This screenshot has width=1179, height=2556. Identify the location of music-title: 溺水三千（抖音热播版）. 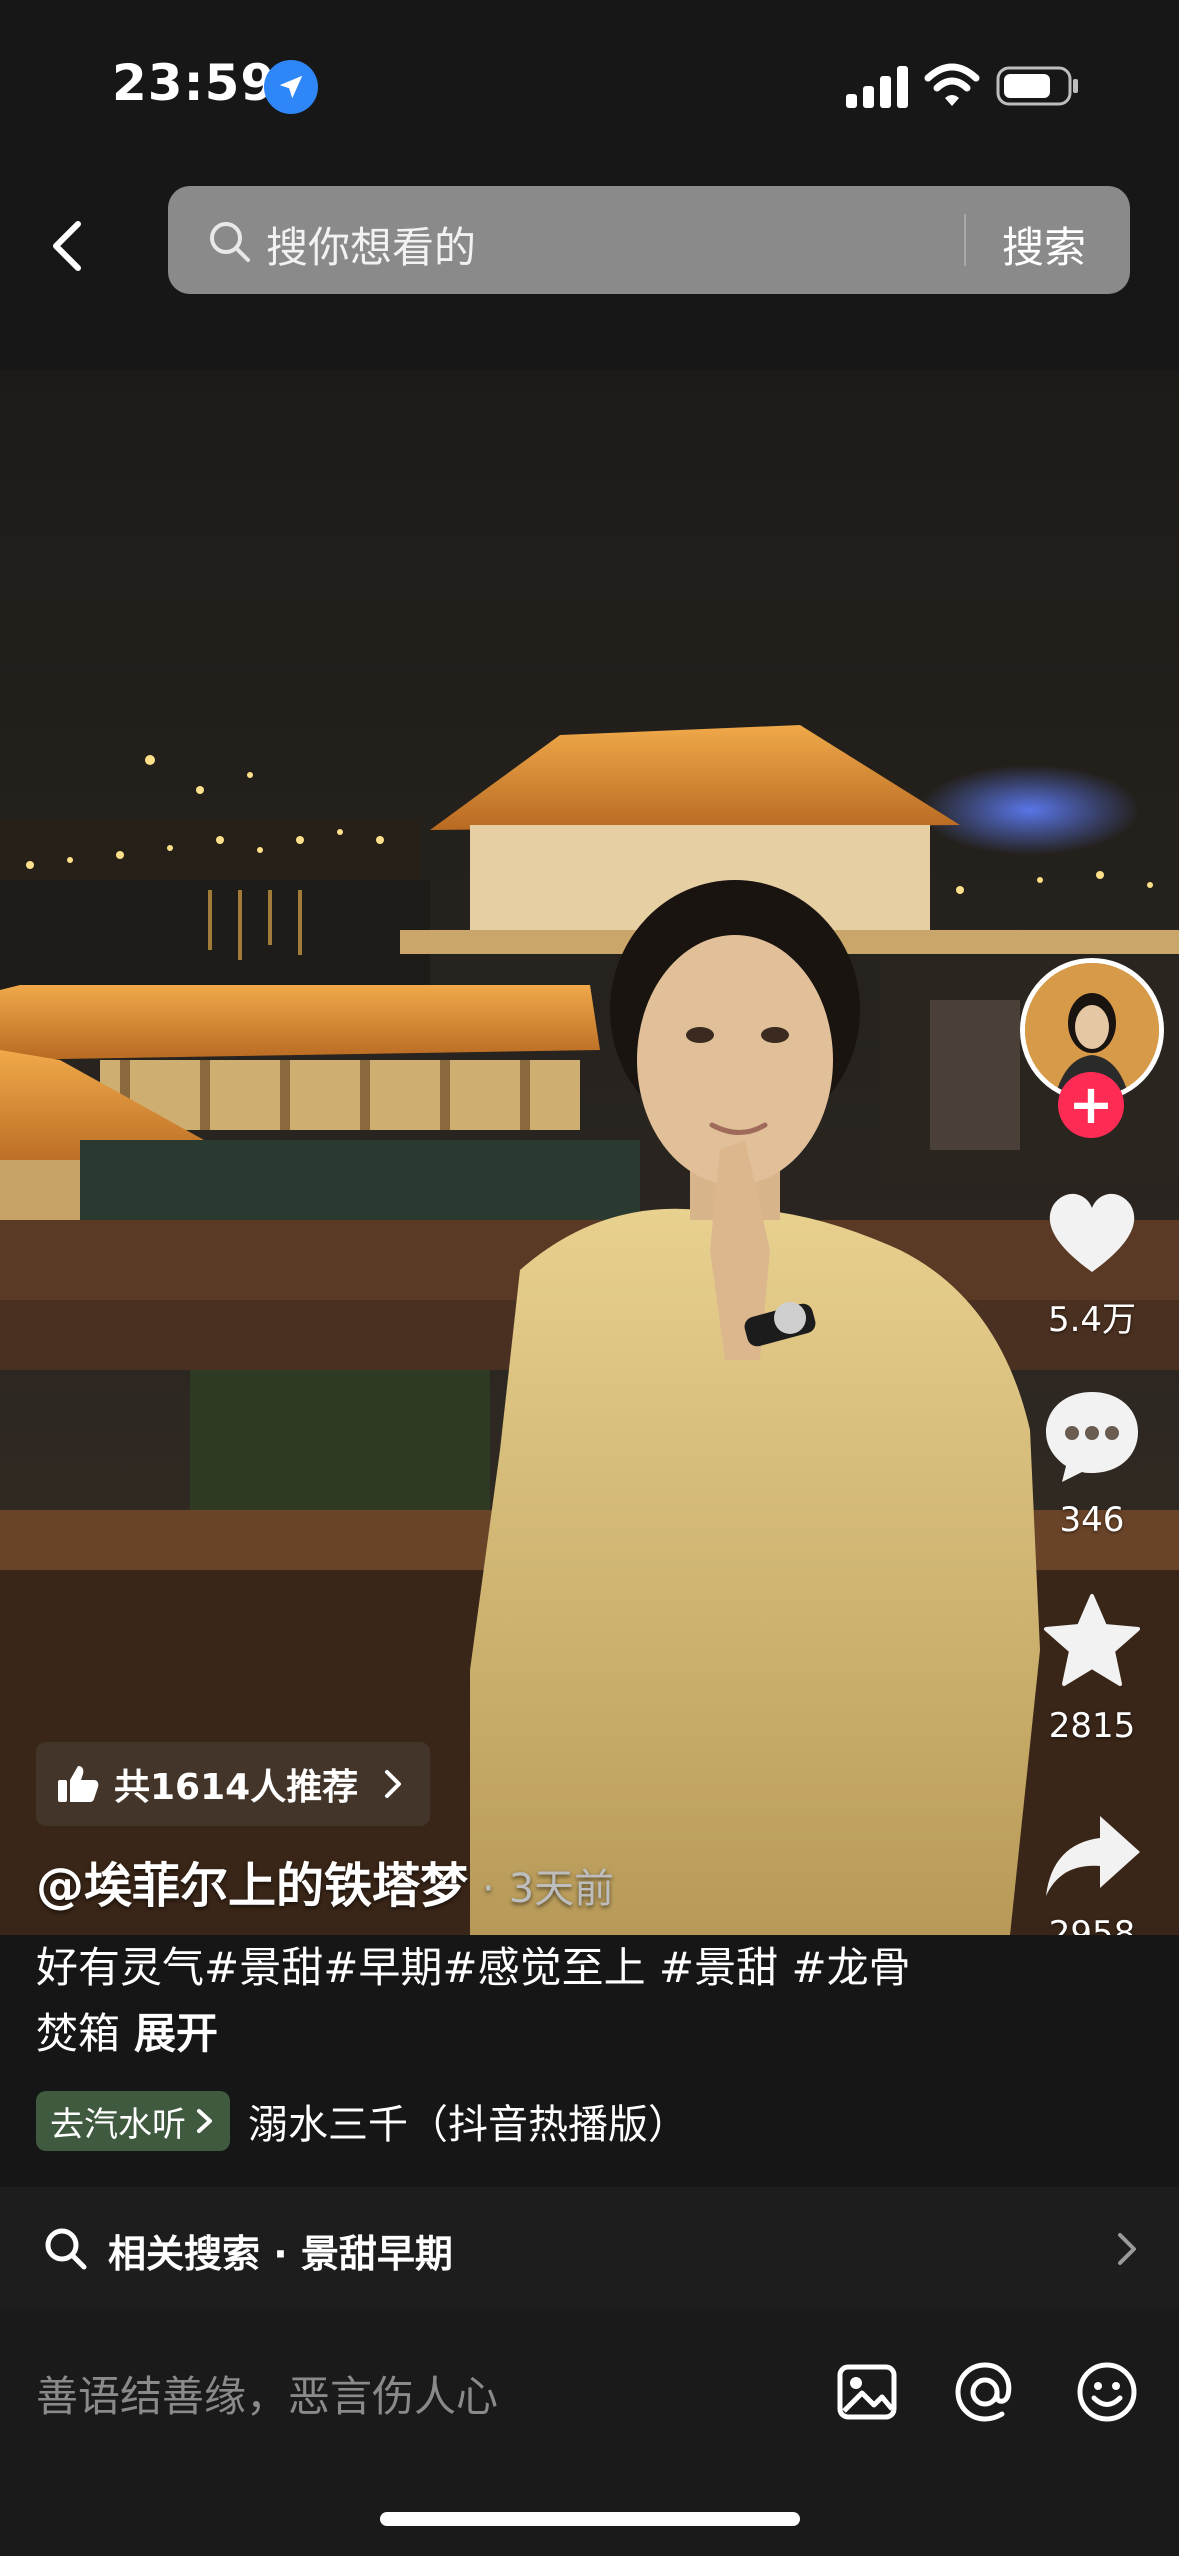
(468, 2121).